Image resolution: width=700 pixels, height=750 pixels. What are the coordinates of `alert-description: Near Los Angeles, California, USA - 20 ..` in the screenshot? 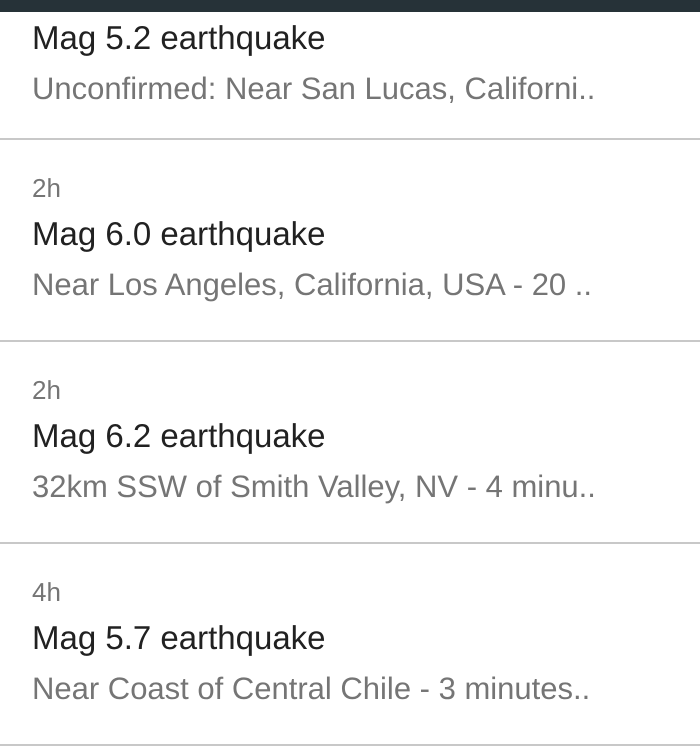 It's located at (312, 285).